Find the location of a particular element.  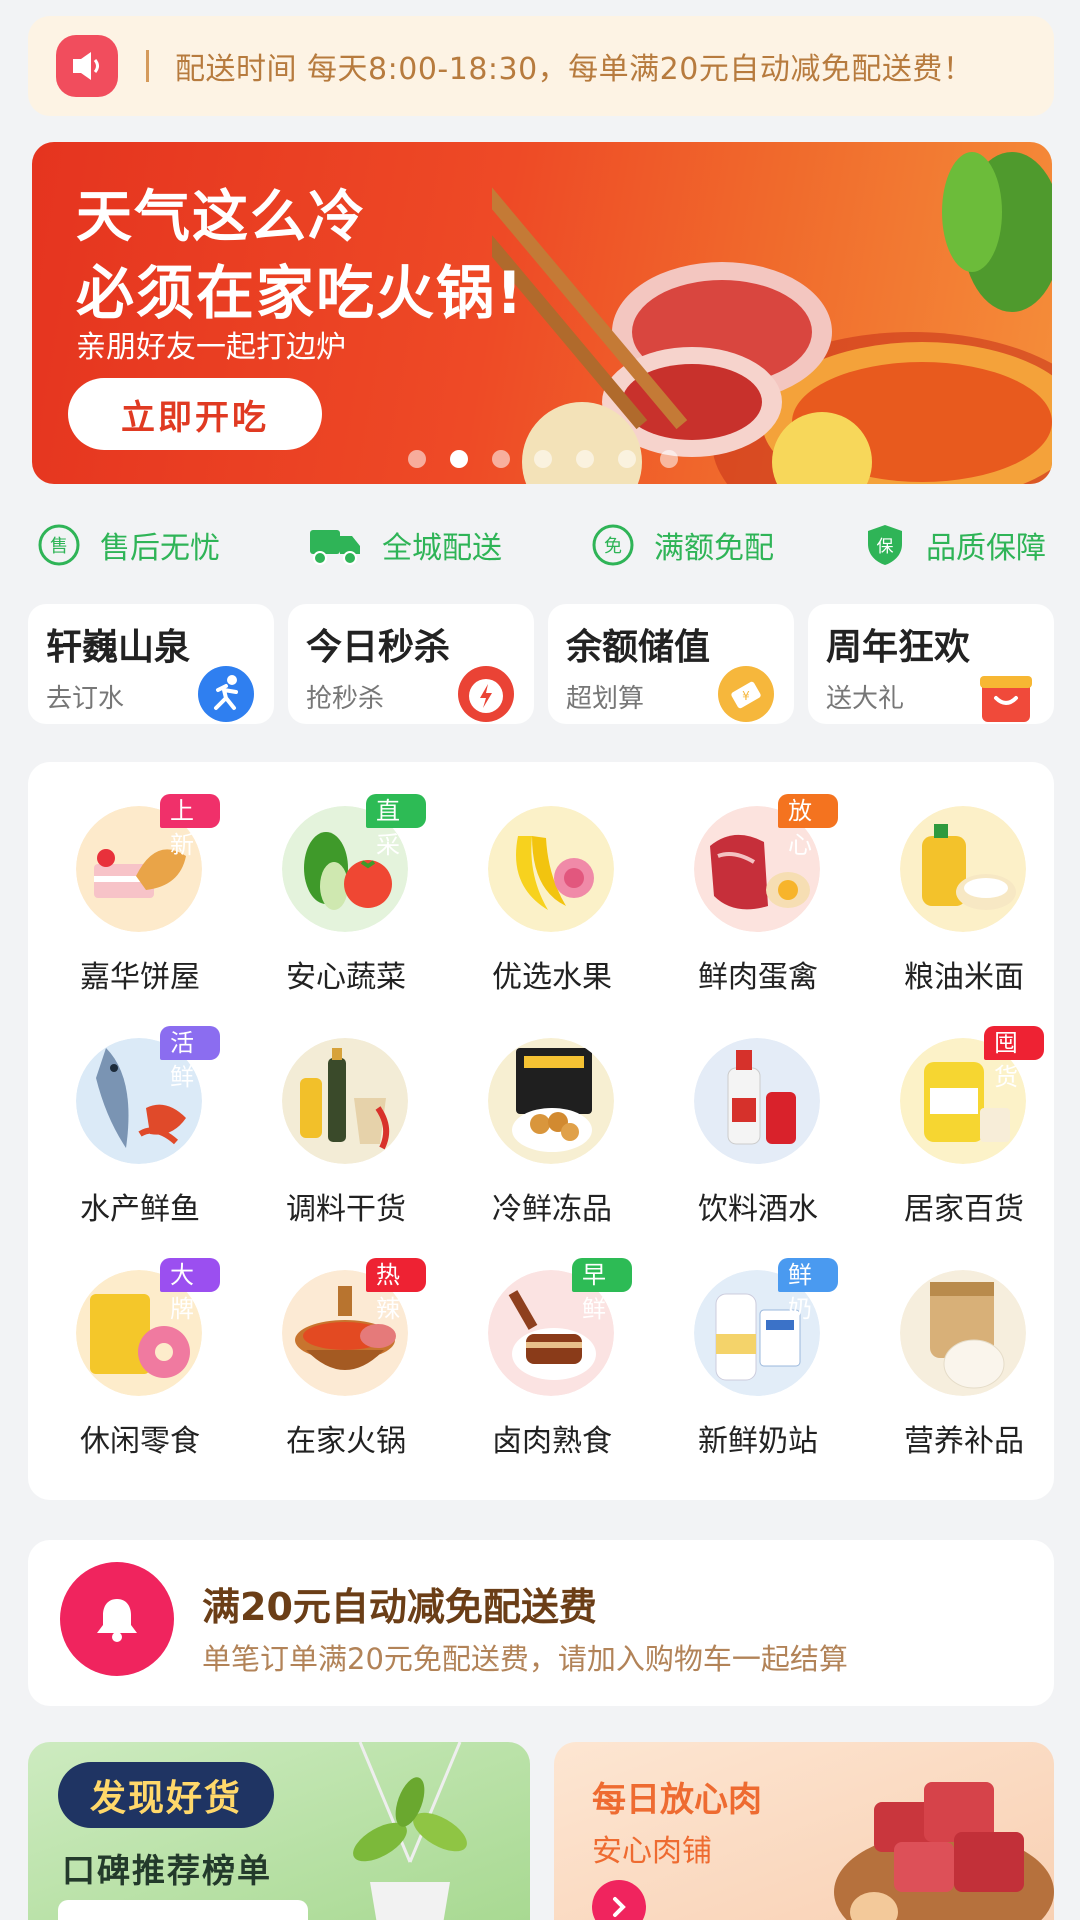

svg-text: 保 is located at coordinates (885, 547).